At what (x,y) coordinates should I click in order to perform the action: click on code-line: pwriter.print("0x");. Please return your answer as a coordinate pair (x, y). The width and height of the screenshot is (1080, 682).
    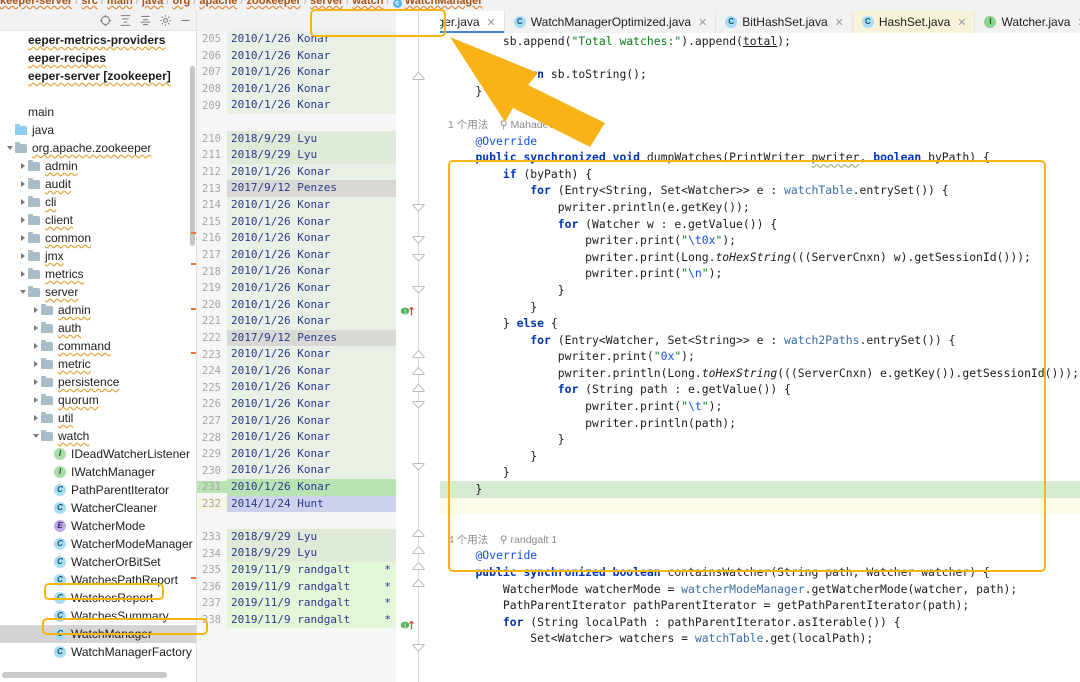
    Looking at the image, I should click on (760, 356).